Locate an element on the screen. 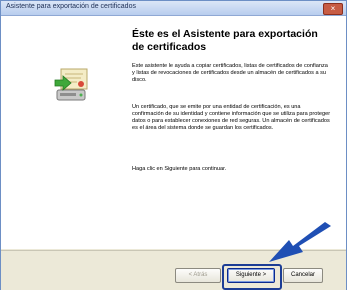  continue-instruction: Haga clic en Siguiente para continuar. is located at coordinates (179, 169).